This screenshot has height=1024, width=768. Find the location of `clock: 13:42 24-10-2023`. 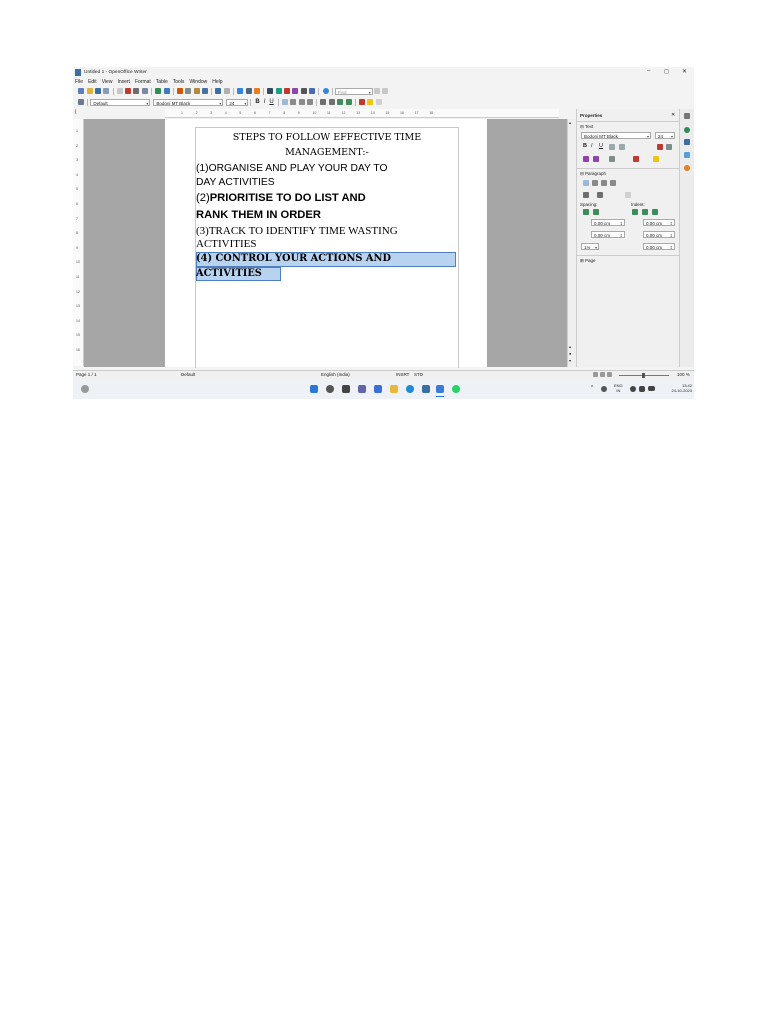

clock: 13:42 24-10-2023 is located at coordinates (677, 388).